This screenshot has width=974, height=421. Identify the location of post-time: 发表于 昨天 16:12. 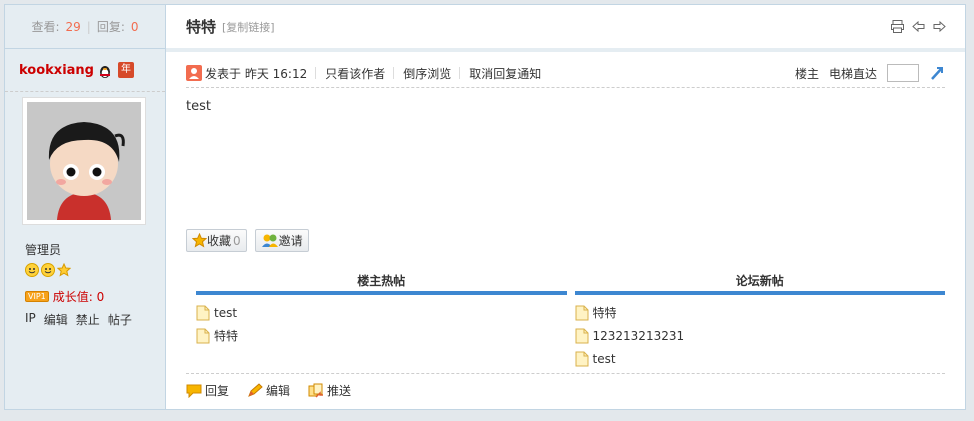
(256, 73).